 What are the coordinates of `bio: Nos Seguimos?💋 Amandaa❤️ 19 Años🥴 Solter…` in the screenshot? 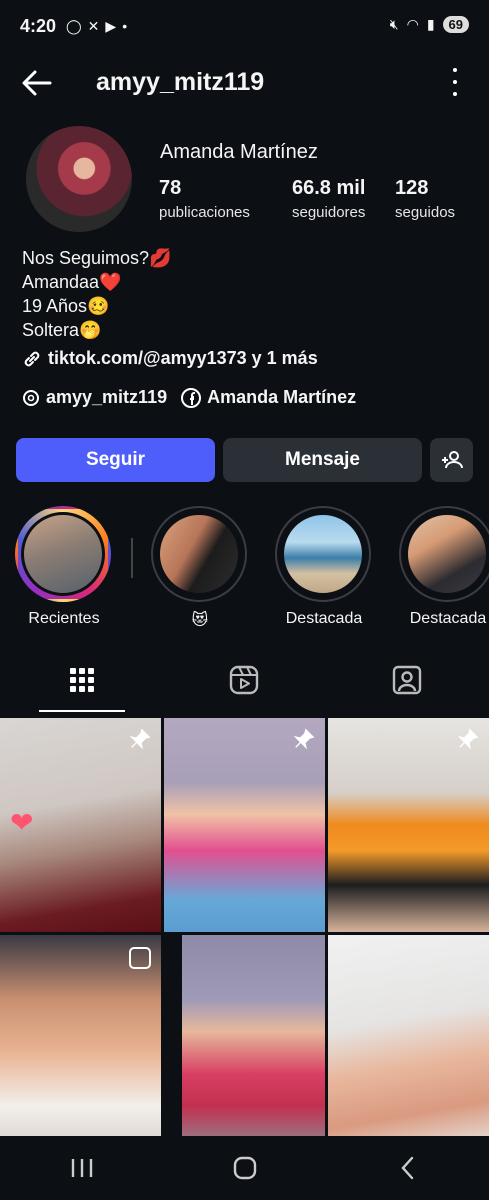 It's located at (96, 294).